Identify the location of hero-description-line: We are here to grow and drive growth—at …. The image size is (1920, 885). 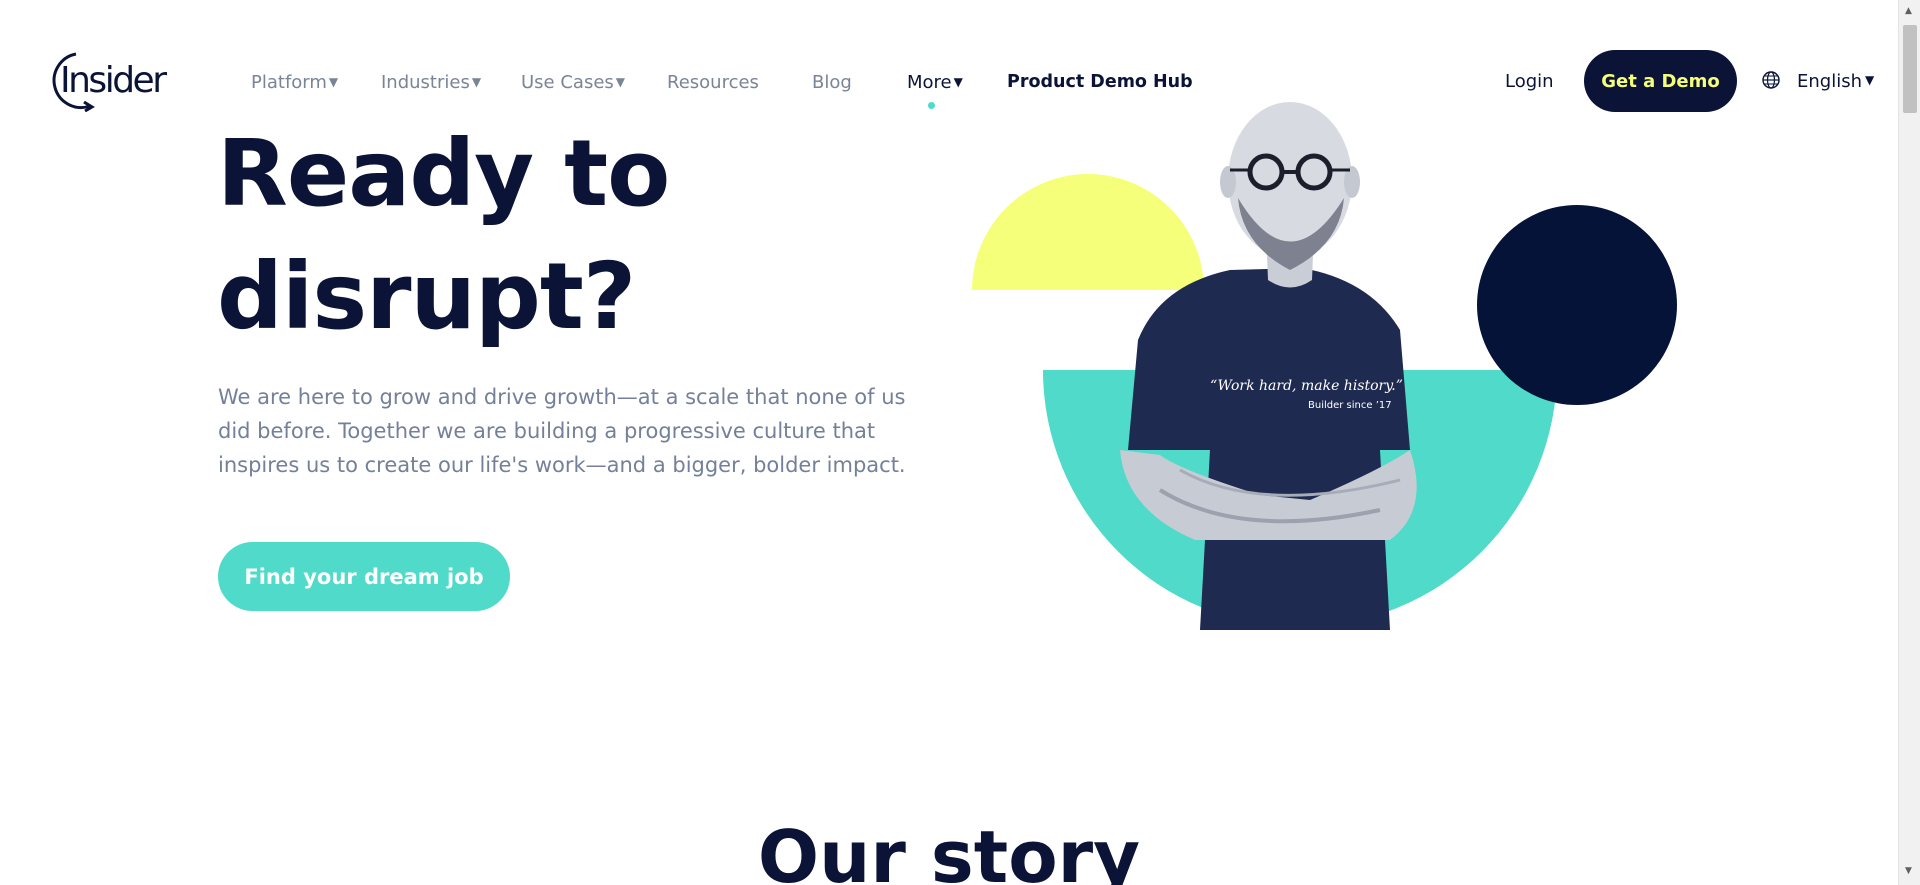
(562, 397).